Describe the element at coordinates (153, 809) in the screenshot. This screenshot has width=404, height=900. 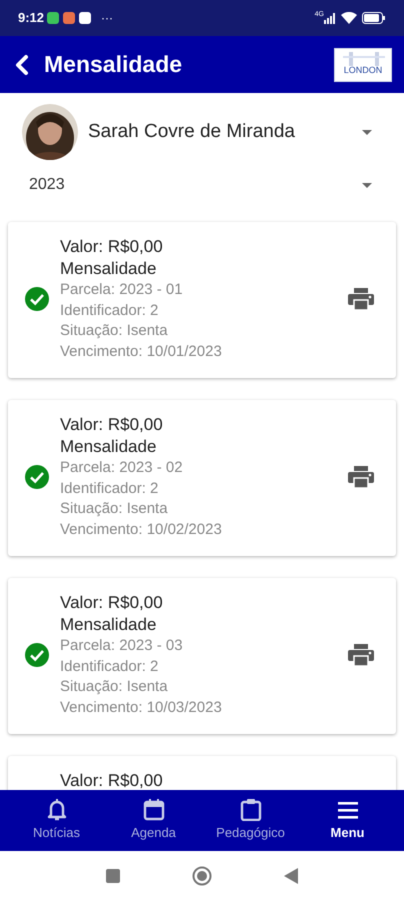
I see `calendar-icon` at that location.